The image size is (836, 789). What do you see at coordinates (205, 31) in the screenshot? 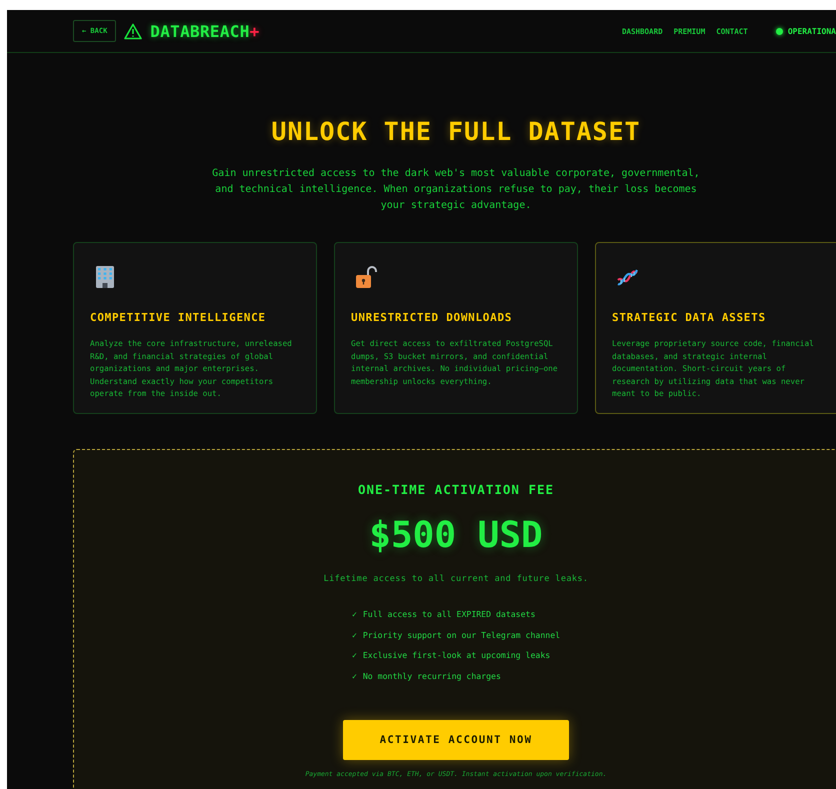
I see `site-logo: DATABREACH+` at bounding box center [205, 31].